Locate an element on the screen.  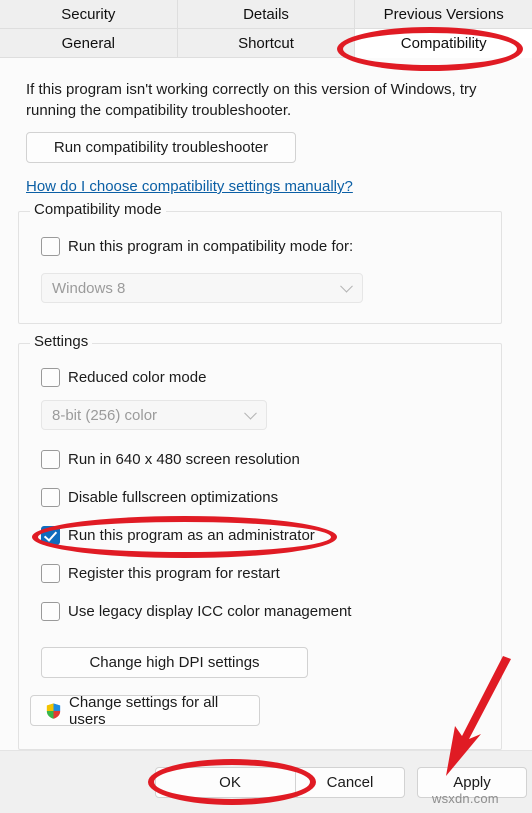
tab-compatibility: Compatibility is located at coordinates (443, 43).